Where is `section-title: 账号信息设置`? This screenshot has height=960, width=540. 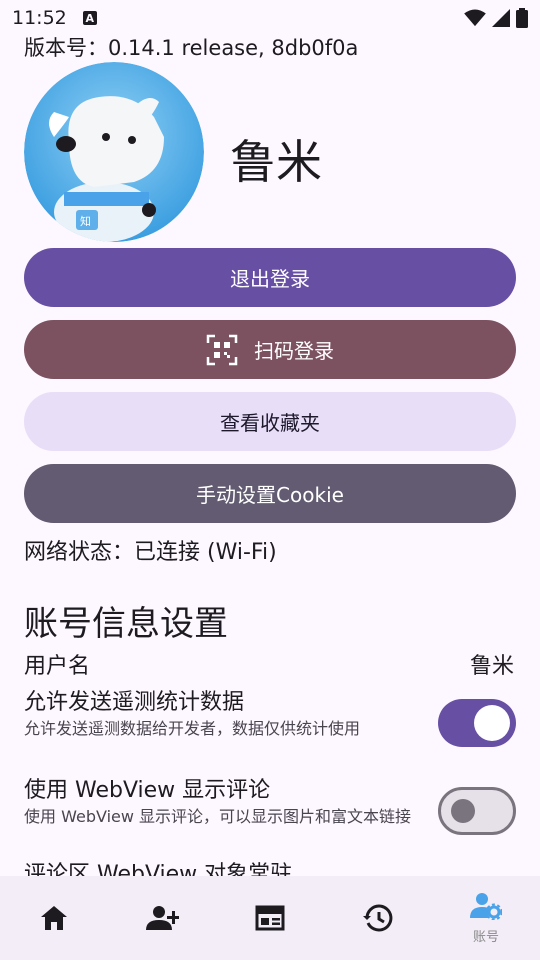
section-title: 账号信息设置 is located at coordinates (126, 624).